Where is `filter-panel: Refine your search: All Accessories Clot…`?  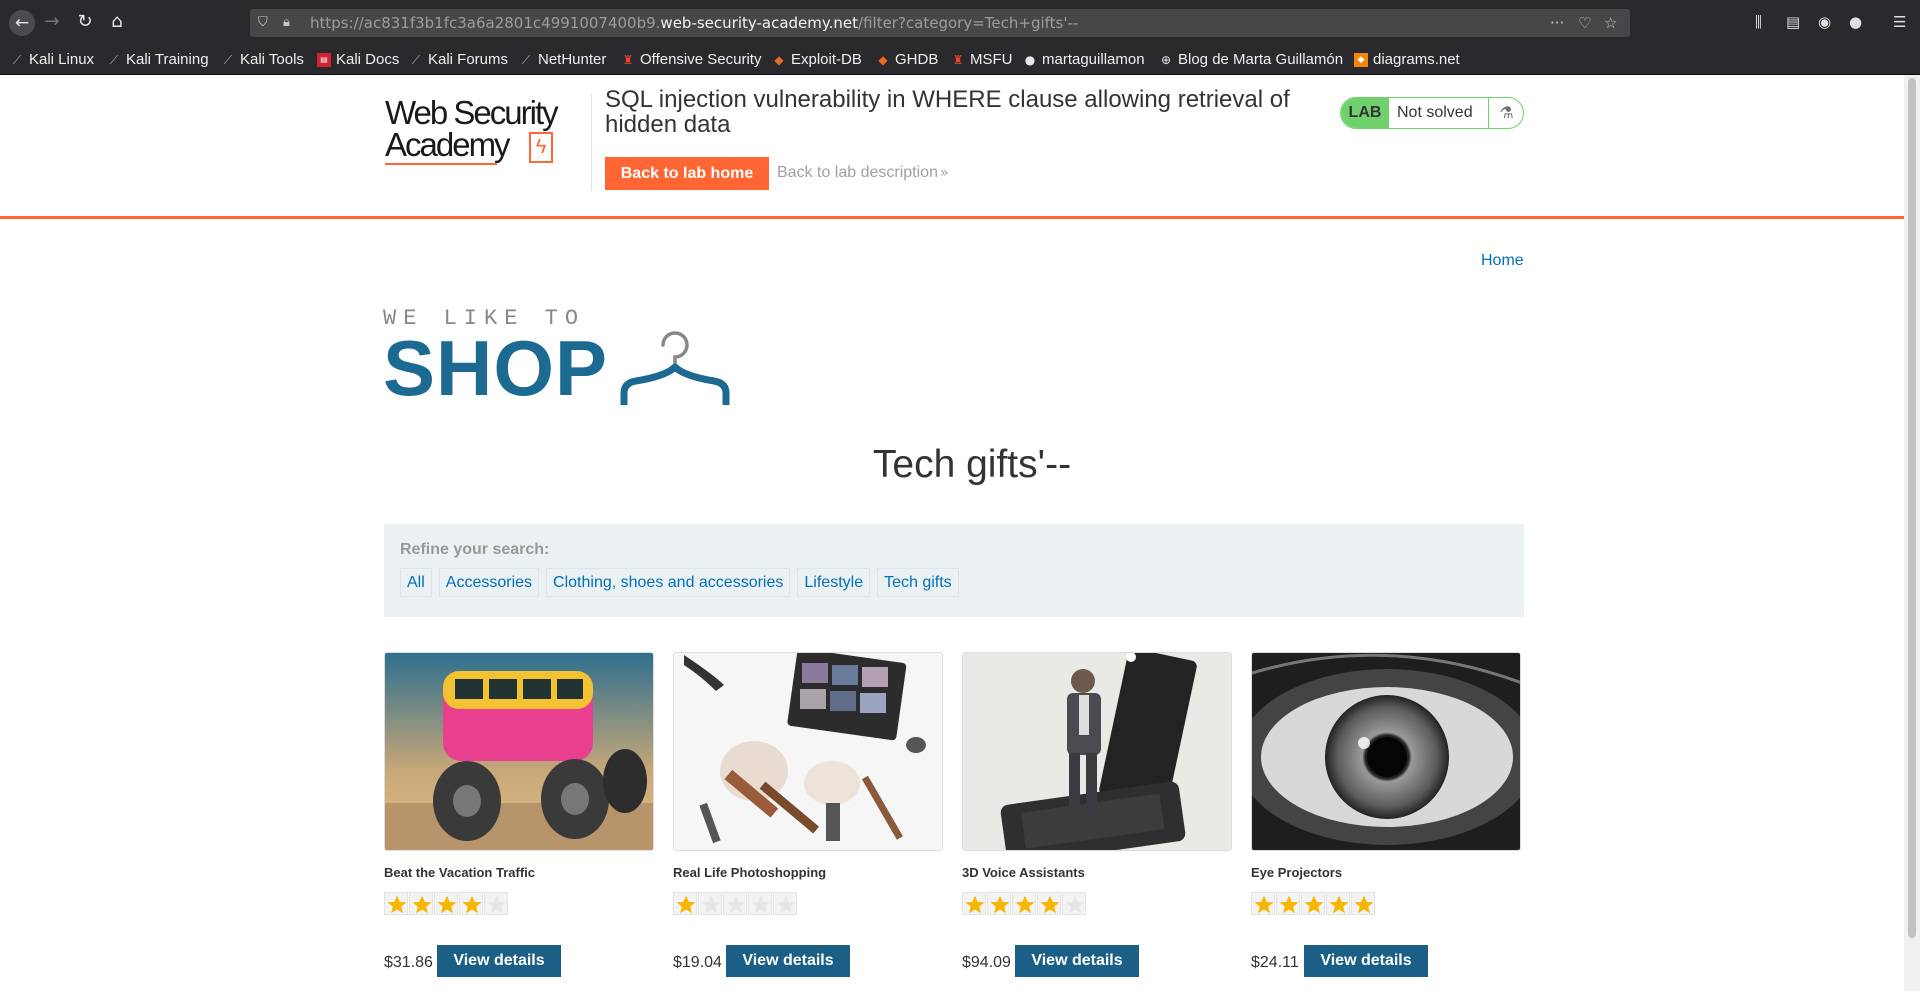
filter-panel: Refine your search: All Accessories Clot… is located at coordinates (954, 570).